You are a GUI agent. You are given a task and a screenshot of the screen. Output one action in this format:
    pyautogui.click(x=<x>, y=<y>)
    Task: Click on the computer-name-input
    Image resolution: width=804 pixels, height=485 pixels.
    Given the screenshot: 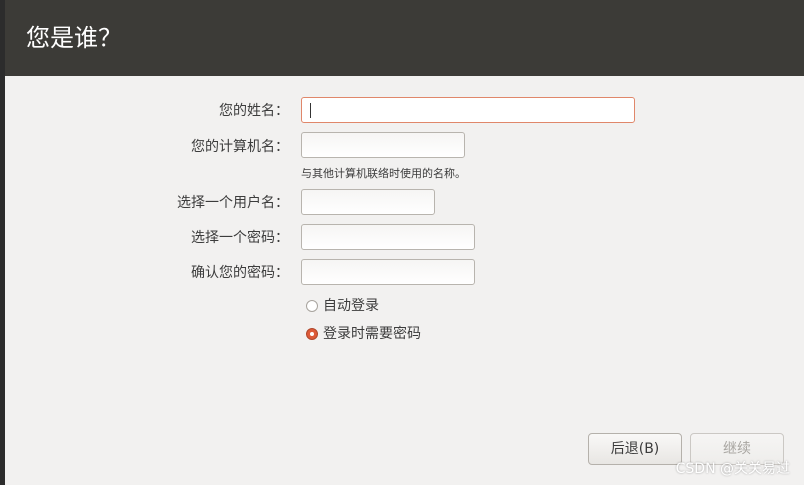 What is the action you would take?
    pyautogui.click(x=383, y=145)
    